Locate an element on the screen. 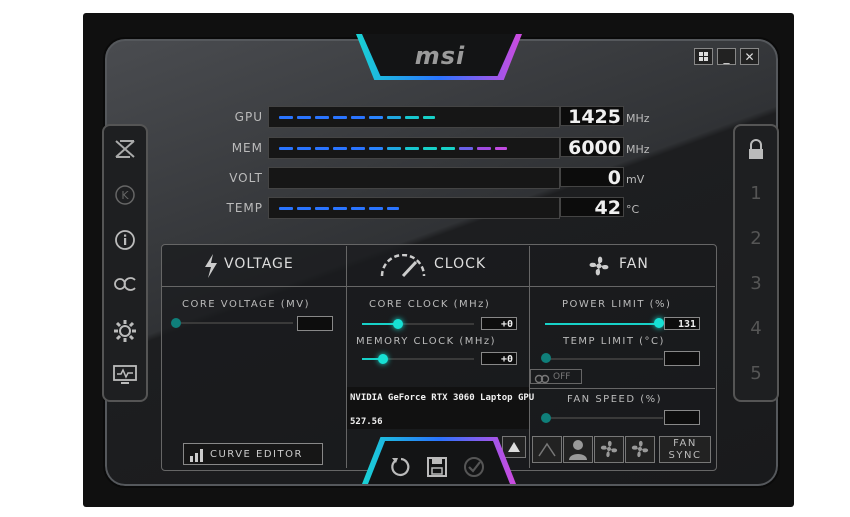  curve-editor-label: CURVE EDITOR is located at coordinates (256, 454).